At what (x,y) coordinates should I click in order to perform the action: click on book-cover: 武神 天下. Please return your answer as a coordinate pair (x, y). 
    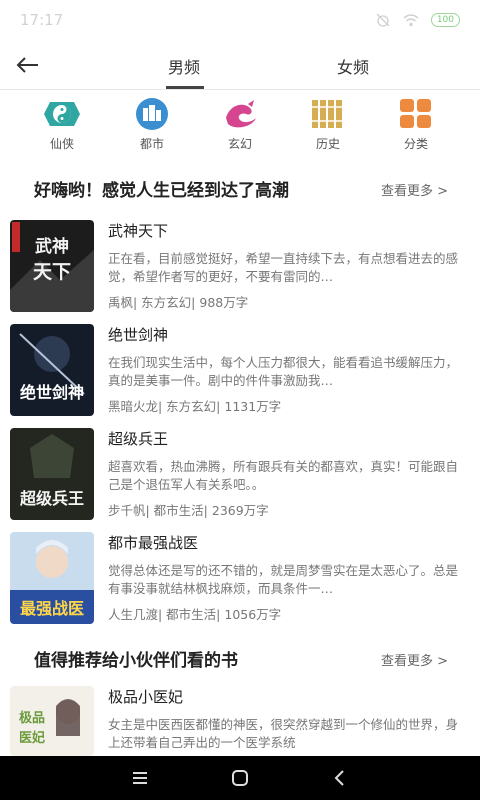
    Looking at the image, I should click on (52, 266).